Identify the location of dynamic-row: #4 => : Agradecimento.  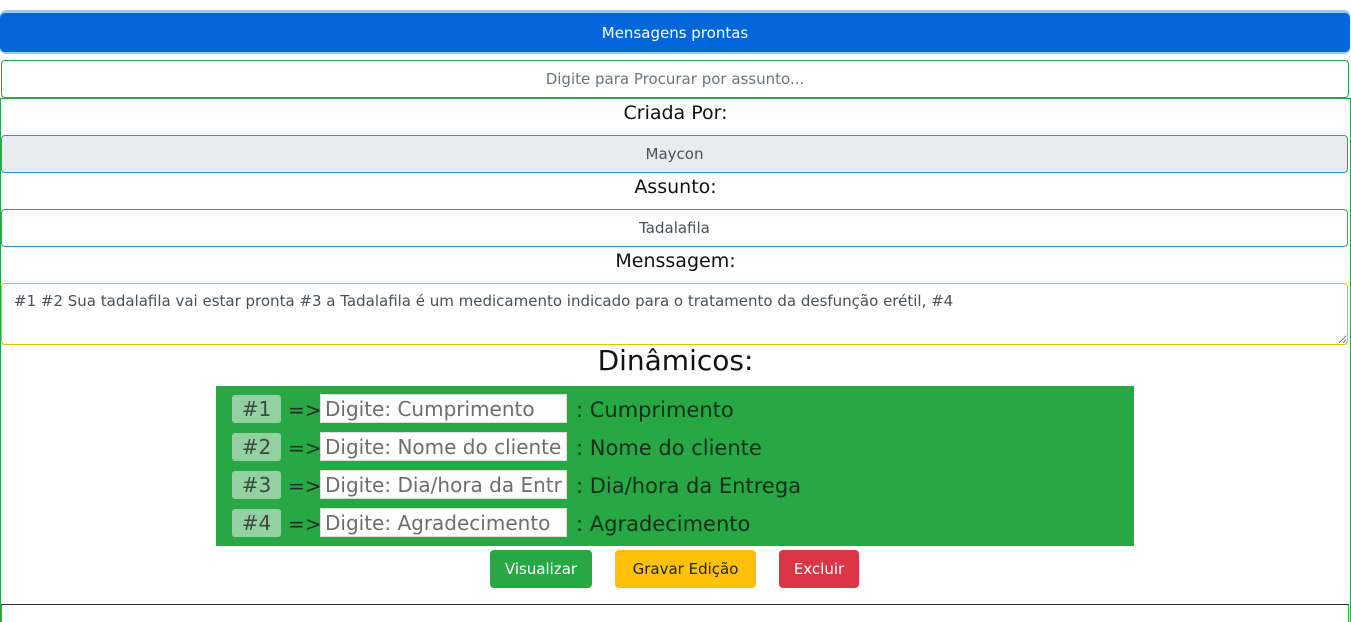
(675, 524).